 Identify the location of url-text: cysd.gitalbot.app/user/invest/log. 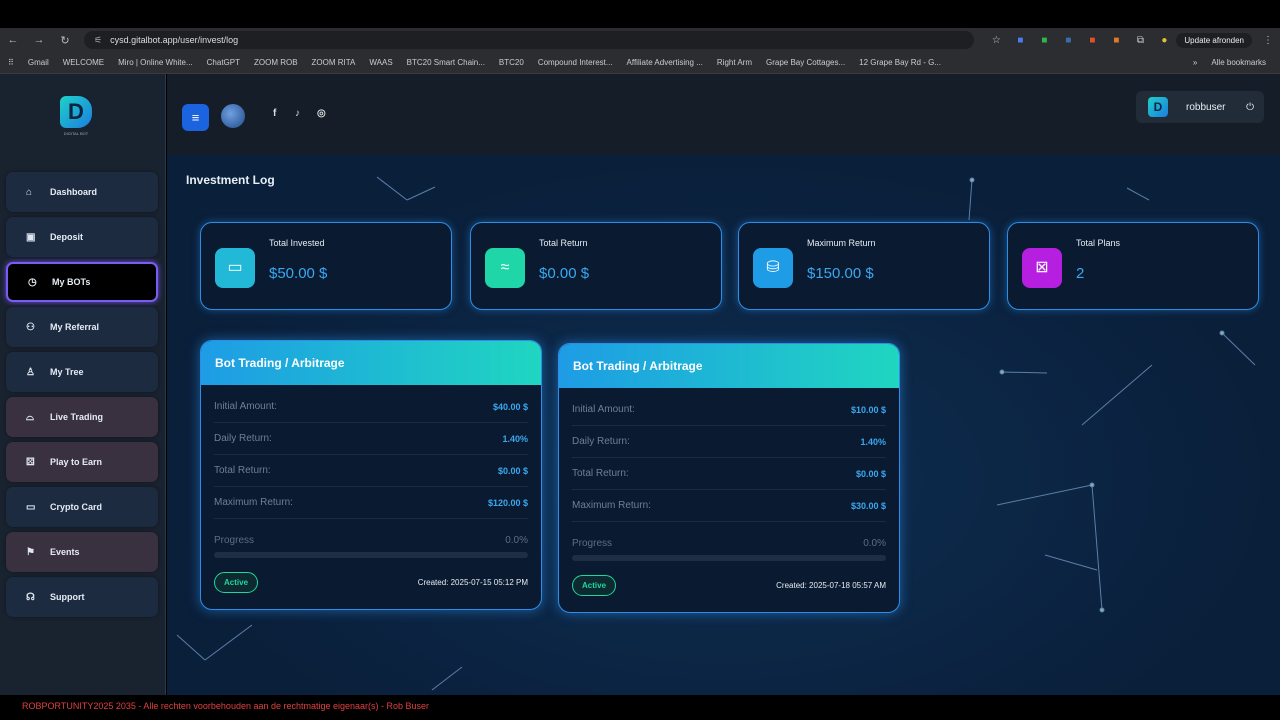
(174, 40).